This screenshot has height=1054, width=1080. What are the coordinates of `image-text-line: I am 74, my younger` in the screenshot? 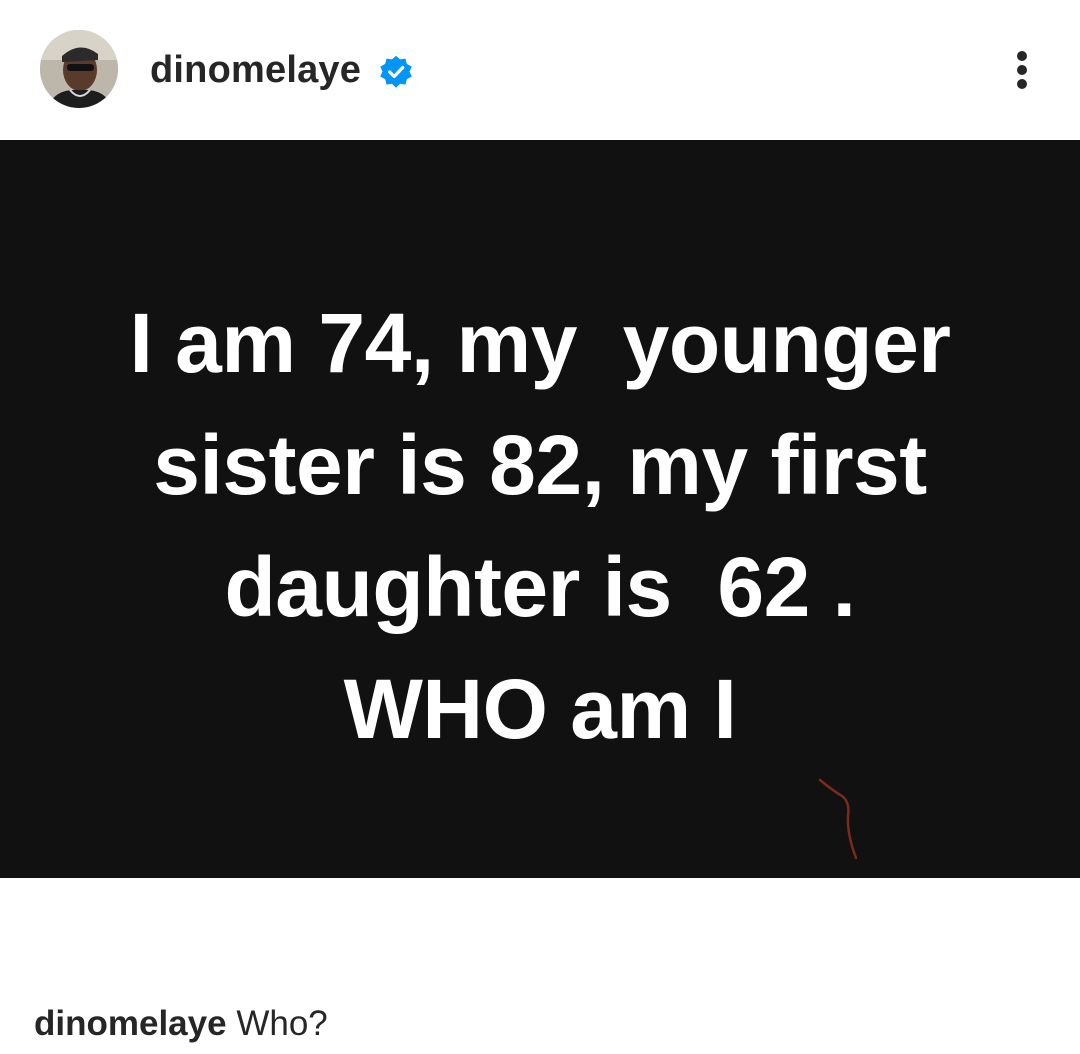 It's located at (540, 343).